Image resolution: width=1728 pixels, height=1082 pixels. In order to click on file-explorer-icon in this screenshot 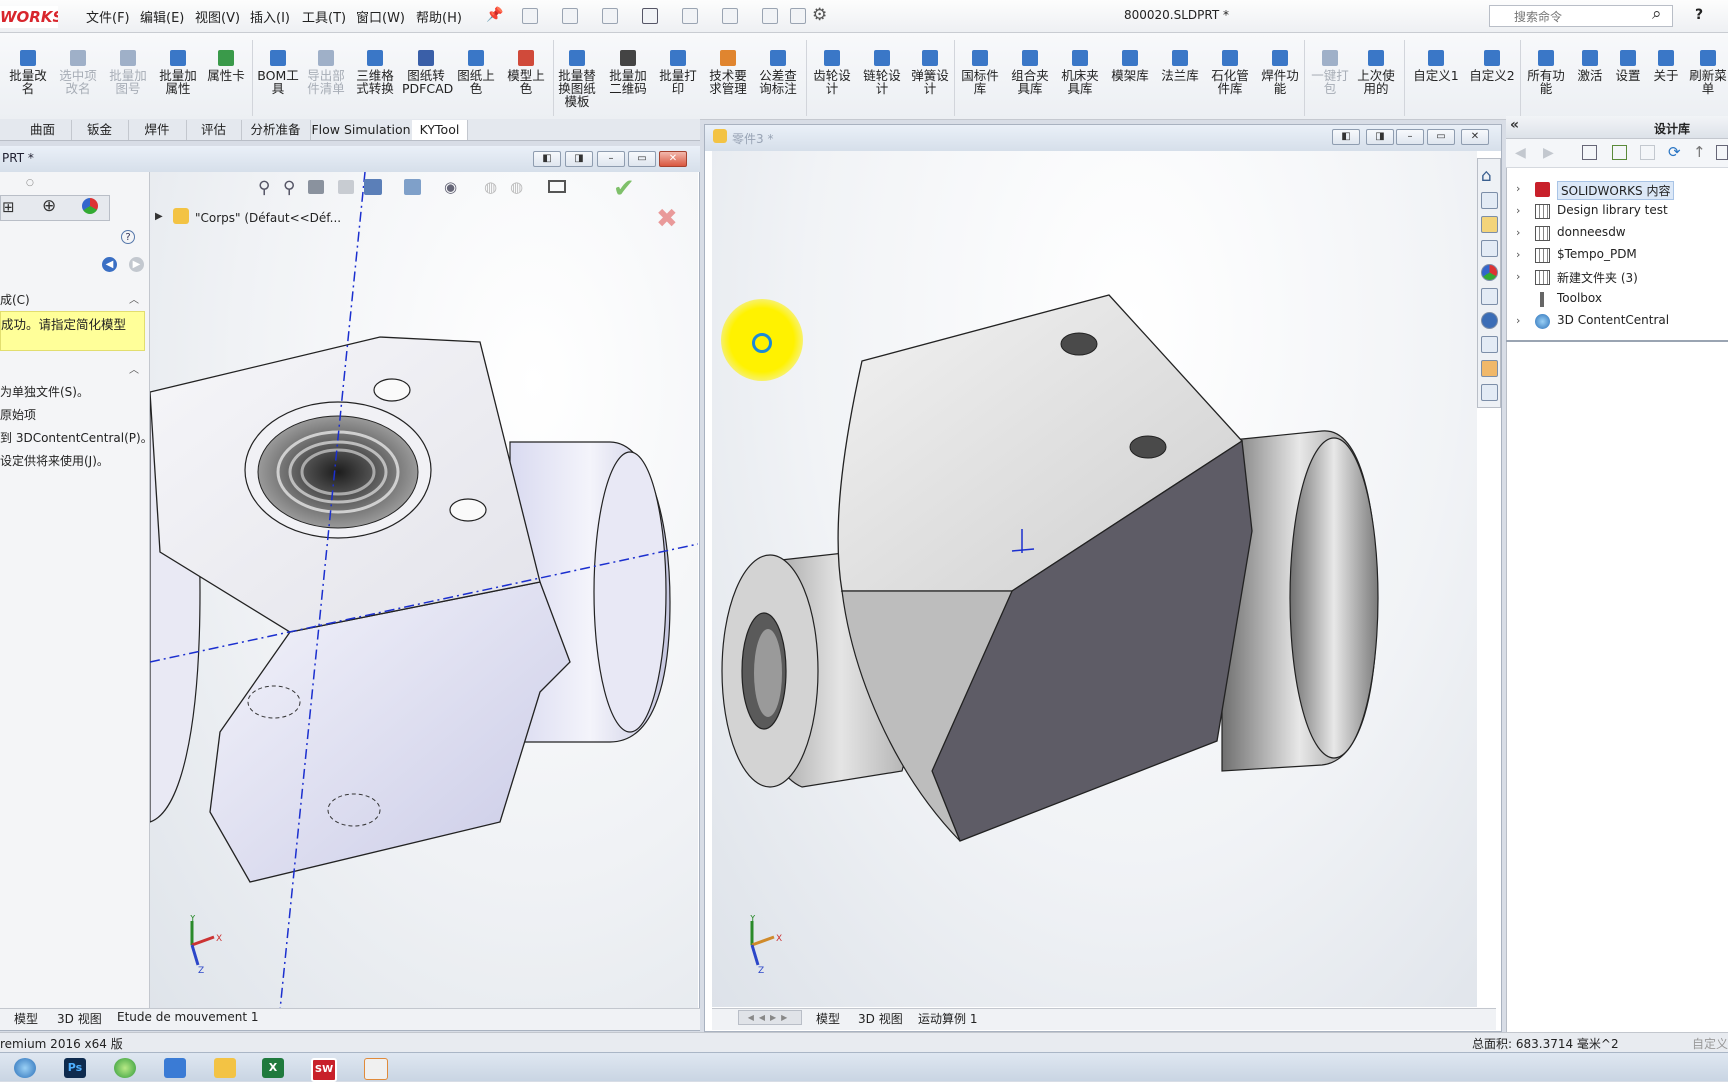, I will do `click(225, 1068)`.